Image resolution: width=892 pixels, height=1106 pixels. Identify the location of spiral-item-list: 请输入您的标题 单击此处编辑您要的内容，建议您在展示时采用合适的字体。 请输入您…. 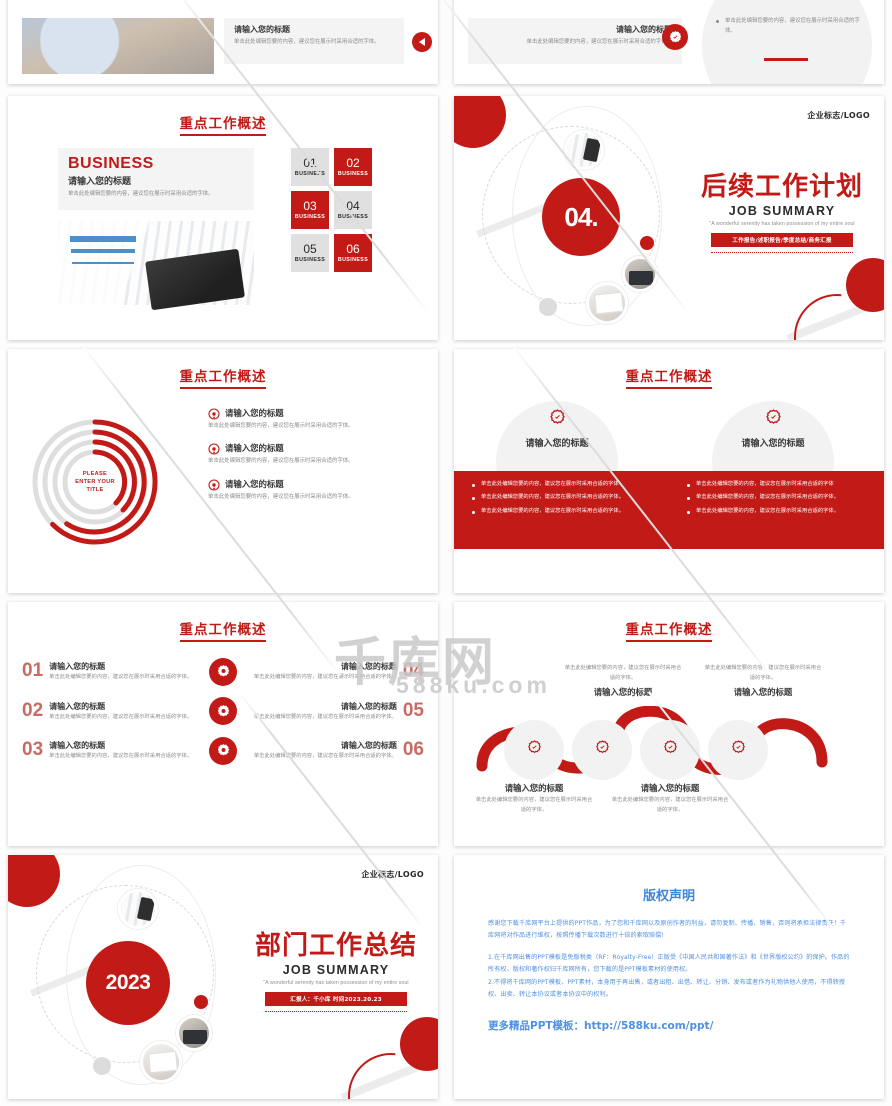
(314, 460).